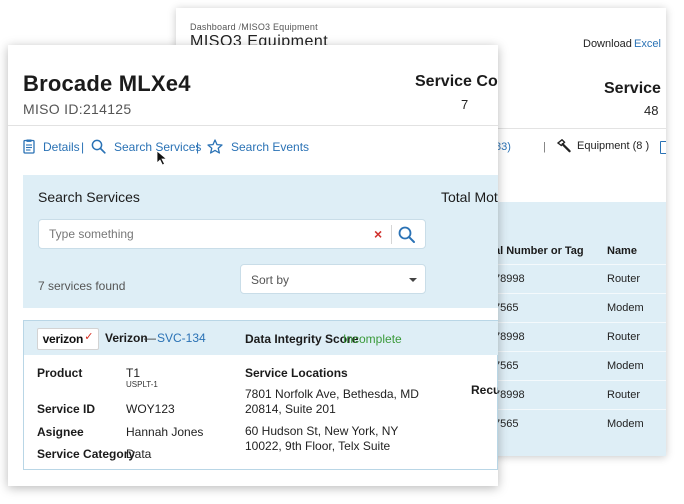 The height and width of the screenshot is (504, 684). What do you see at coordinates (456, 81) in the screenshot?
I see `service-count-label: Service Cou` at bounding box center [456, 81].